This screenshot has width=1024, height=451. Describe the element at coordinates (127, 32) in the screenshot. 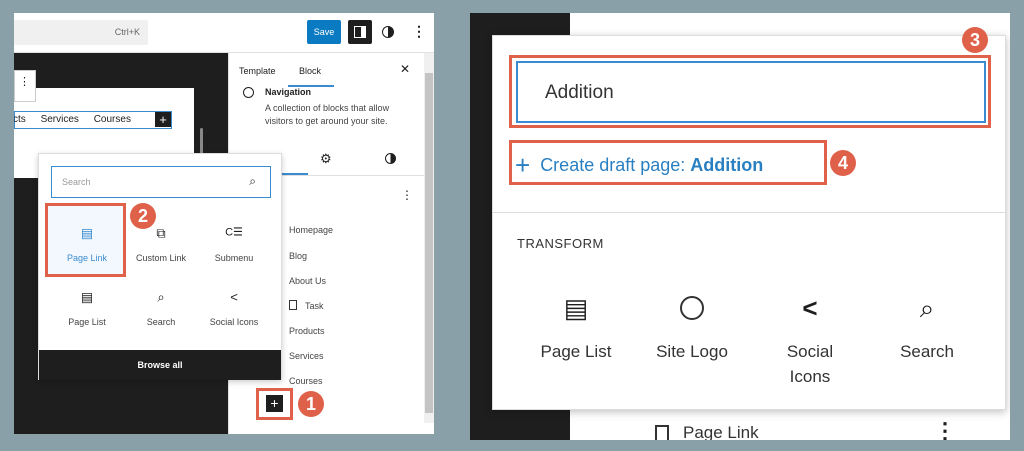

I see `shortcut-hint: Ctrl+K` at that location.